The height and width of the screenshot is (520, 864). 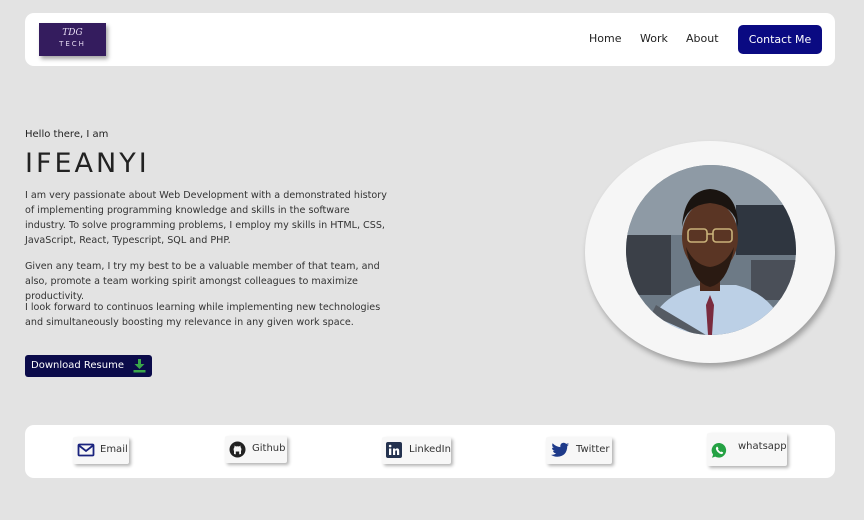 I want to click on twitter-link: Twitter, so click(x=579, y=450).